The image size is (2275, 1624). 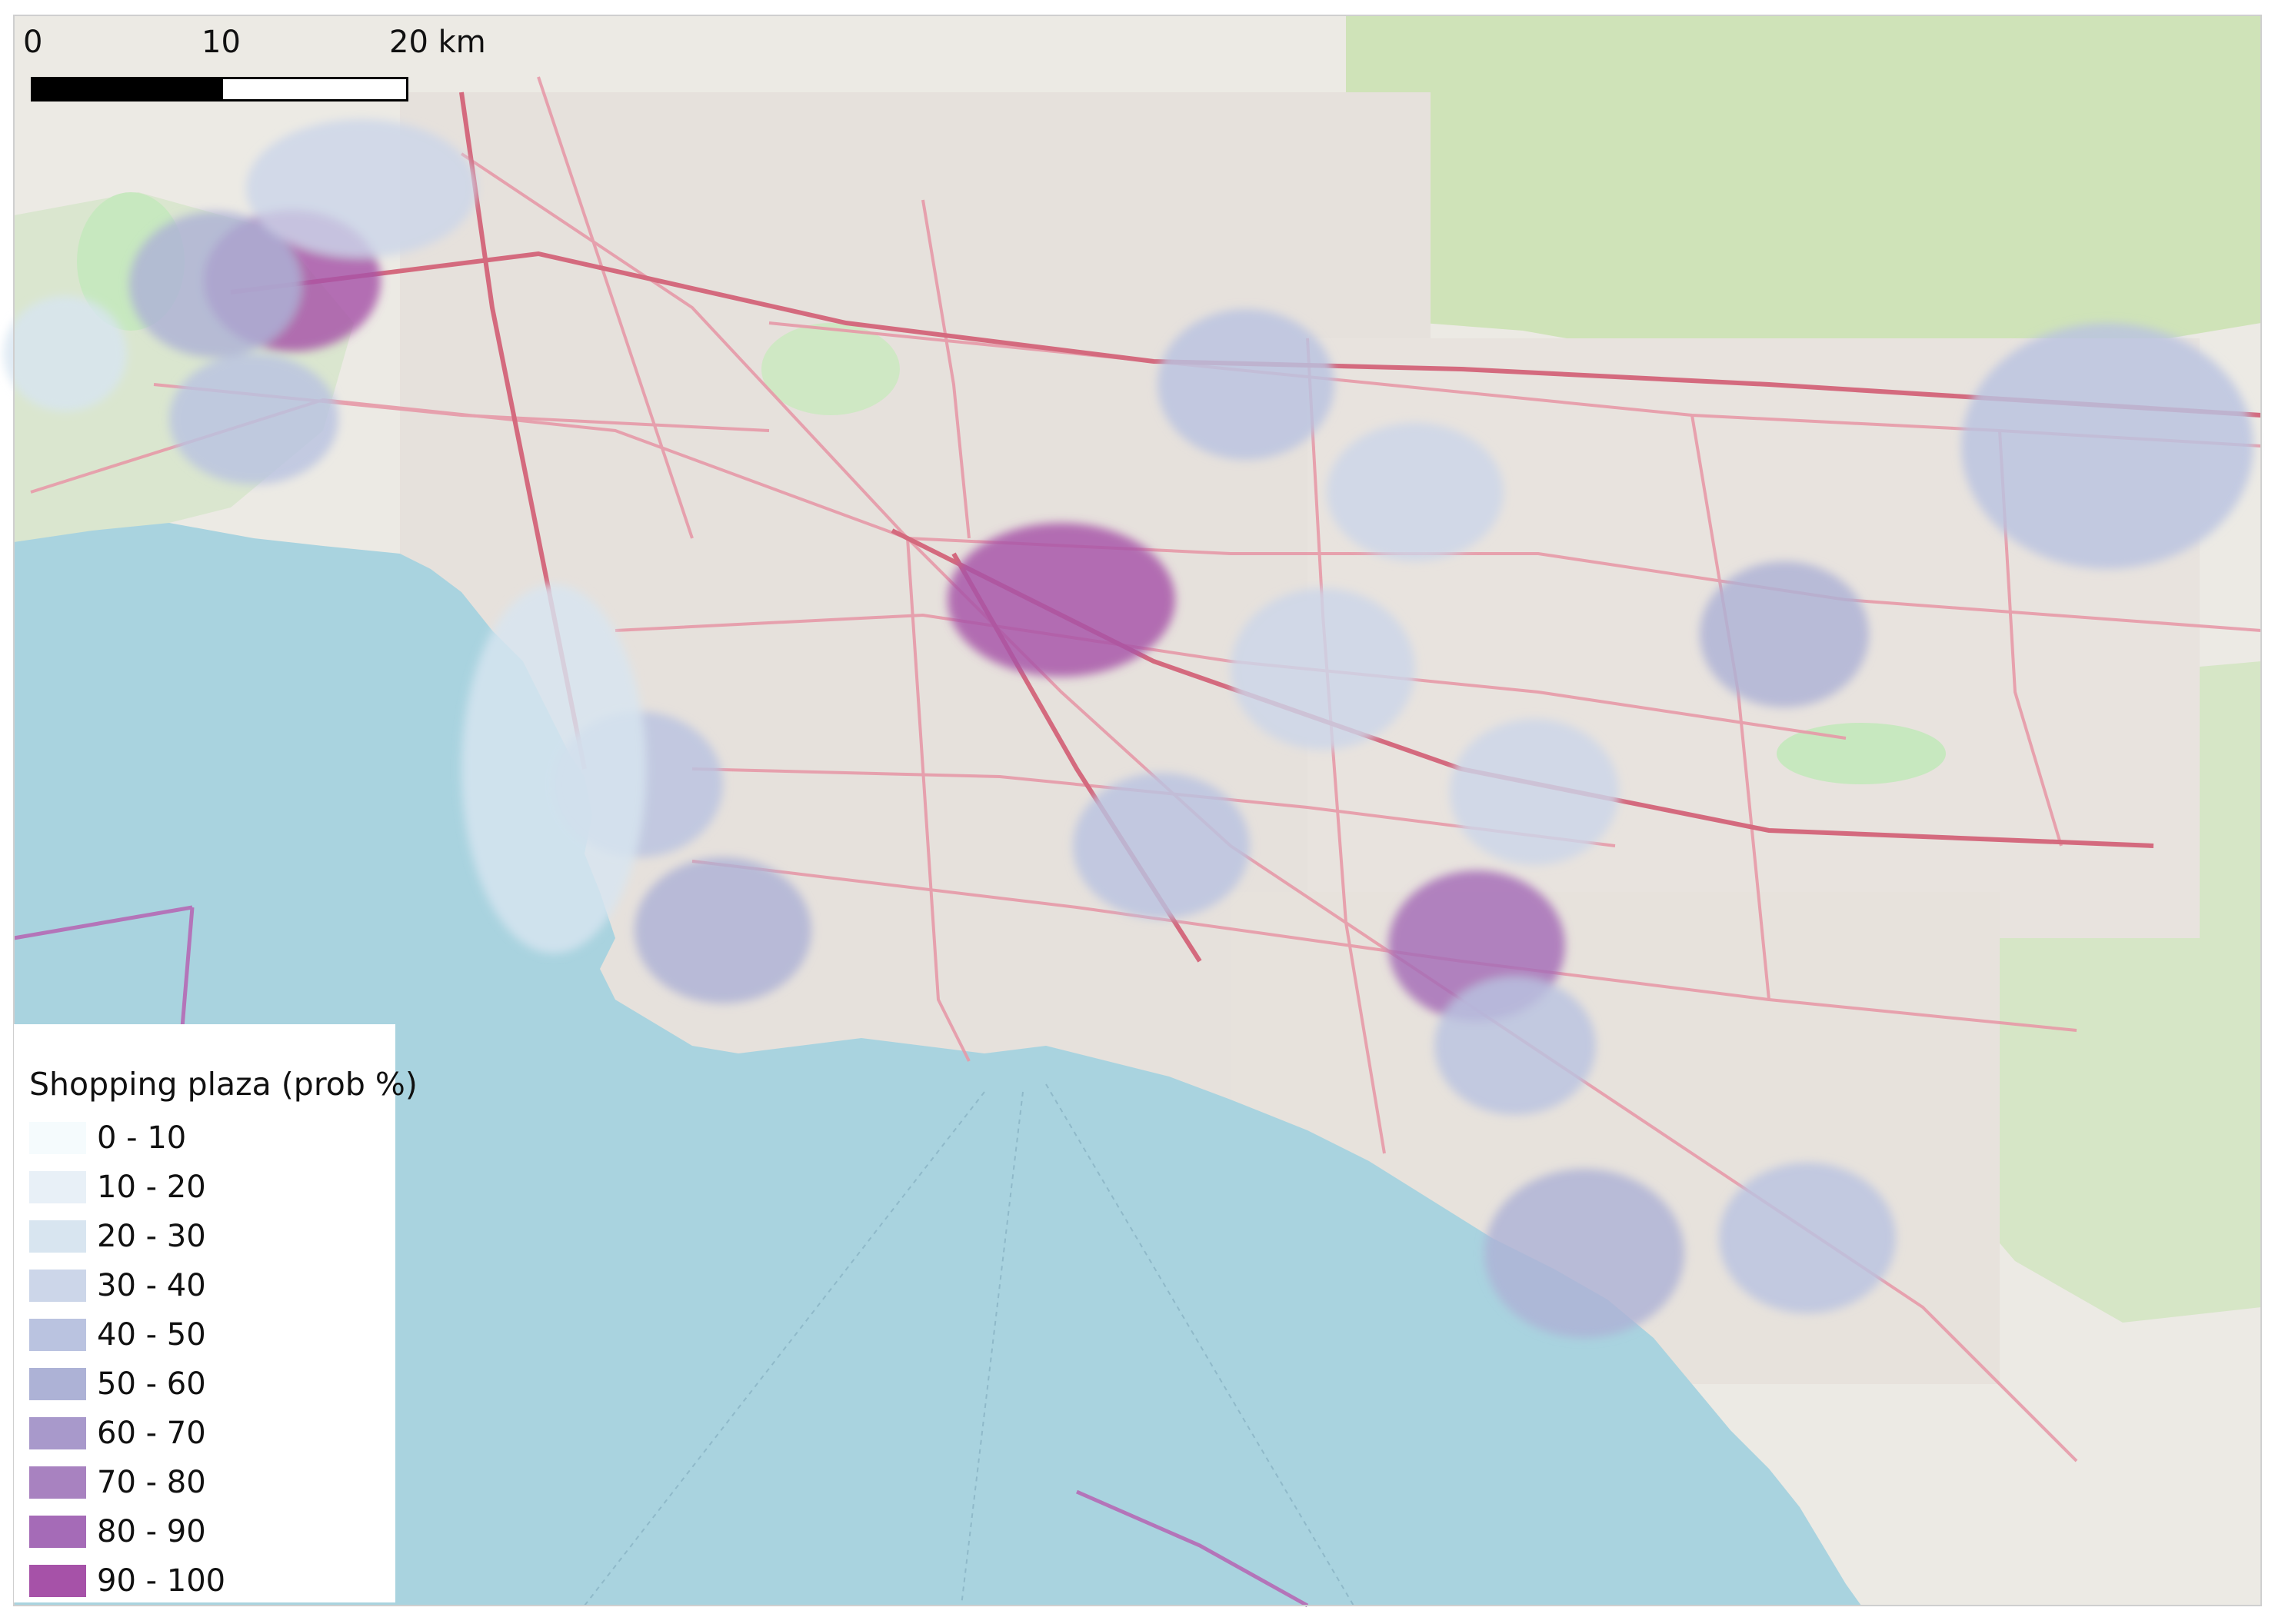 I want to click on legend-item: 10 - 20, so click(x=212, y=1187).